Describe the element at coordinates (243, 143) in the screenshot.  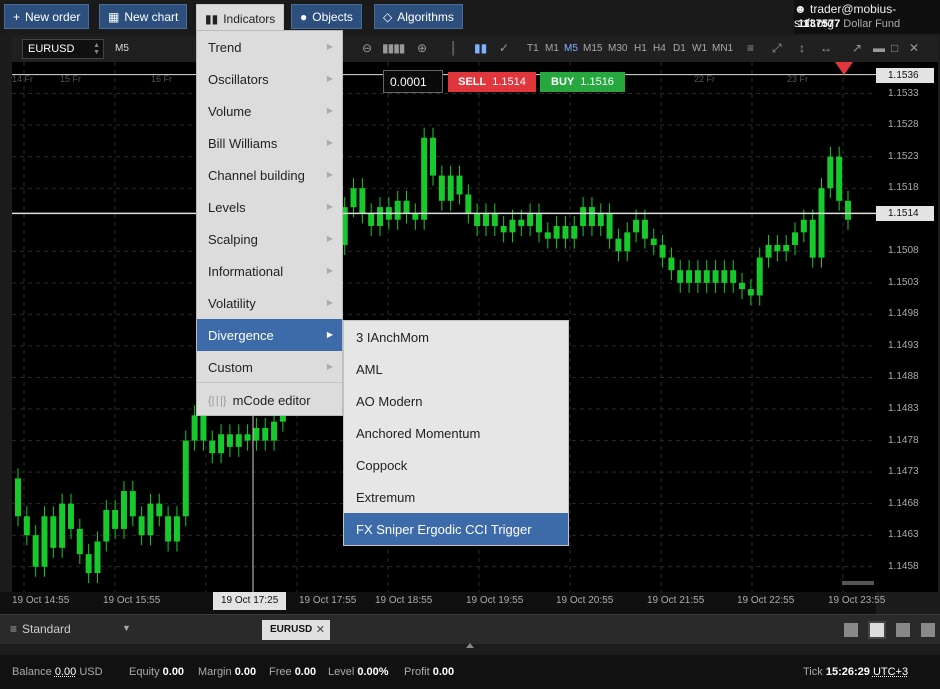
I see `menu-item-label: Bill Williams` at that location.